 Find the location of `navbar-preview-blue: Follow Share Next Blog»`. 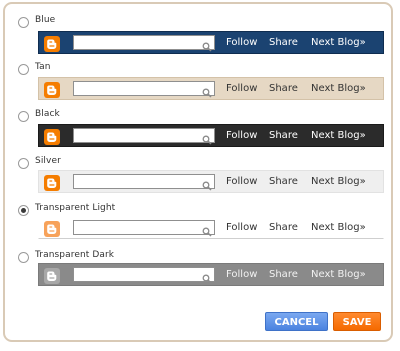

navbar-preview-blue: Follow Share Next Blog» is located at coordinates (211, 42).